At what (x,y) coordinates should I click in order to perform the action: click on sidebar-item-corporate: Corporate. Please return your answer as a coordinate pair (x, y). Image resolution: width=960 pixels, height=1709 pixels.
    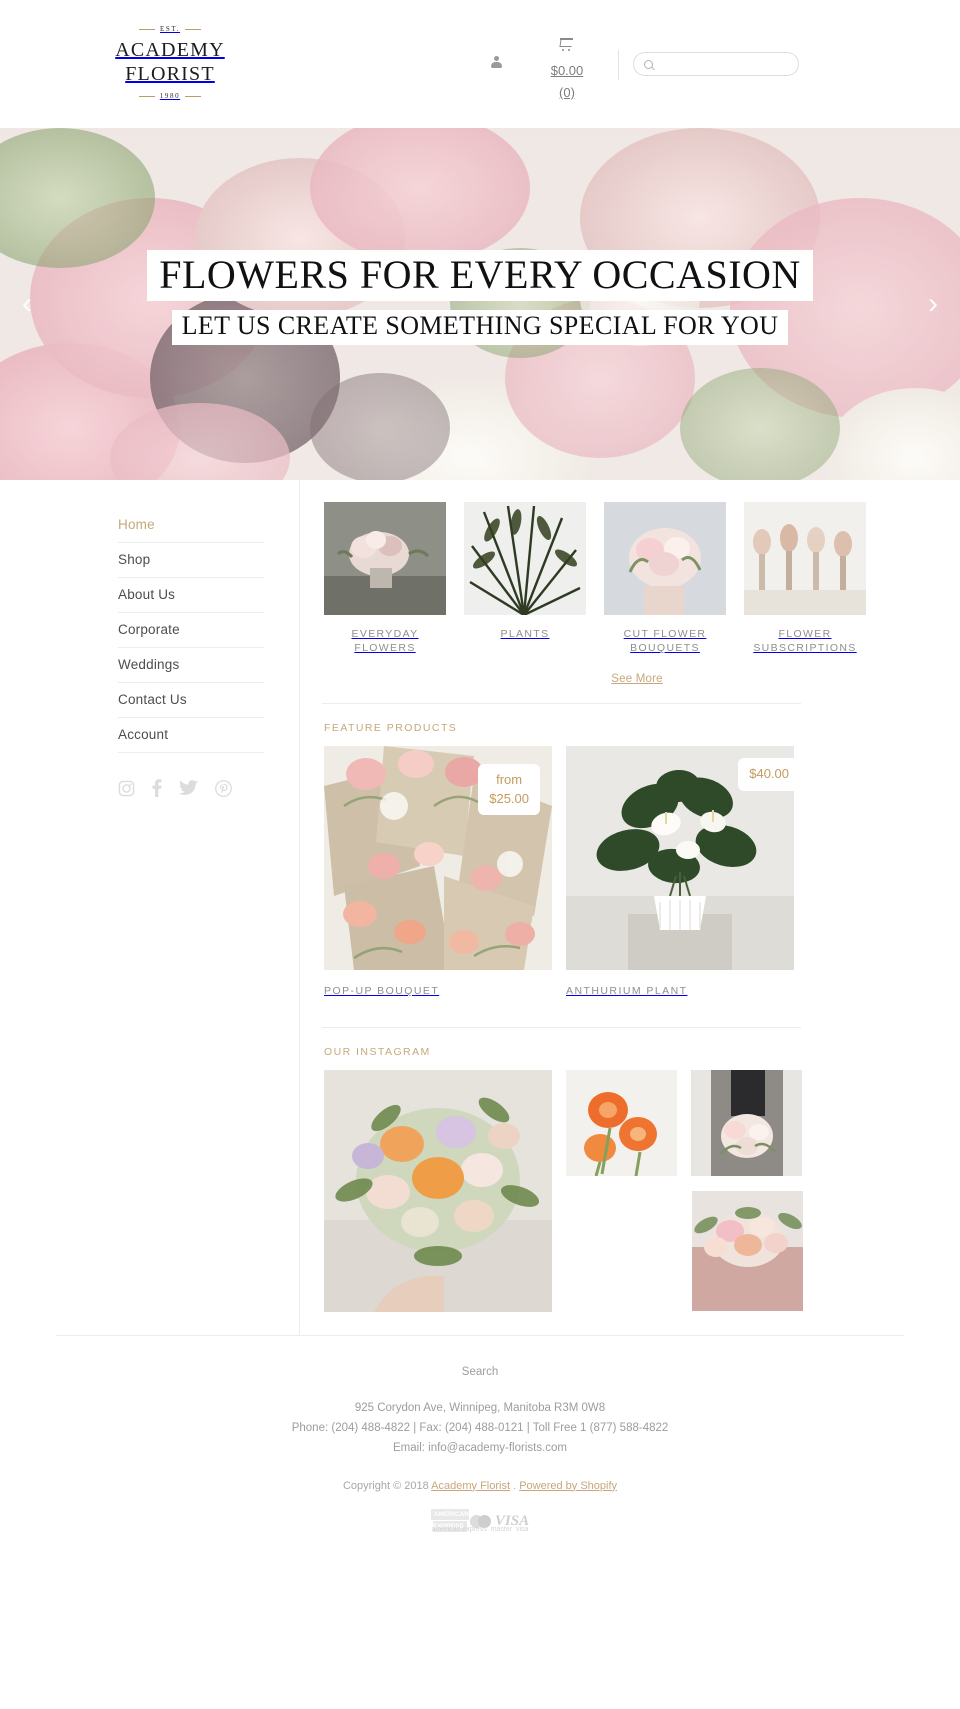
    Looking at the image, I should click on (191, 630).